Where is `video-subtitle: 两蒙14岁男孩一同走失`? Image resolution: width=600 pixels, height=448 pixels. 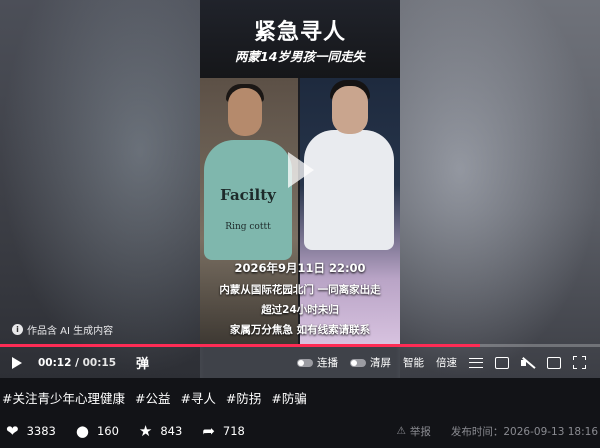 video-subtitle: 两蒙14岁男孩一同走失 is located at coordinates (300, 56).